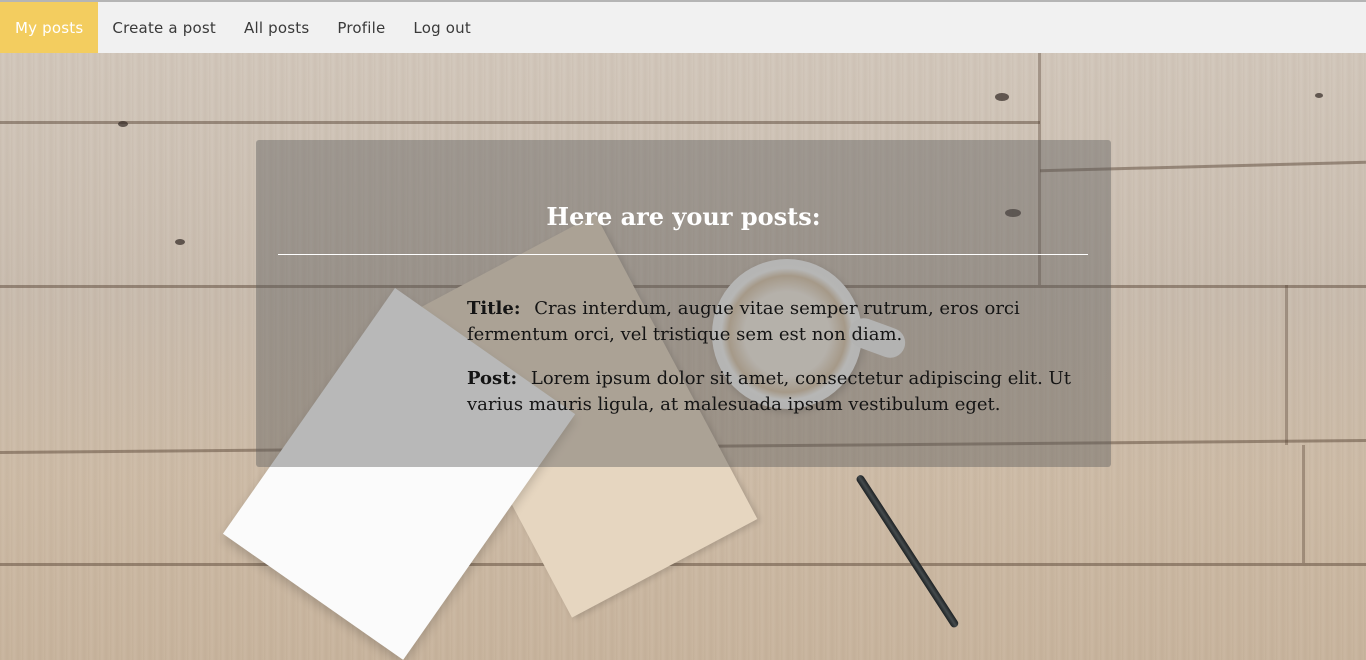 This screenshot has height=660, width=1366. I want to click on nav-all-posts: All posts, so click(276, 27).